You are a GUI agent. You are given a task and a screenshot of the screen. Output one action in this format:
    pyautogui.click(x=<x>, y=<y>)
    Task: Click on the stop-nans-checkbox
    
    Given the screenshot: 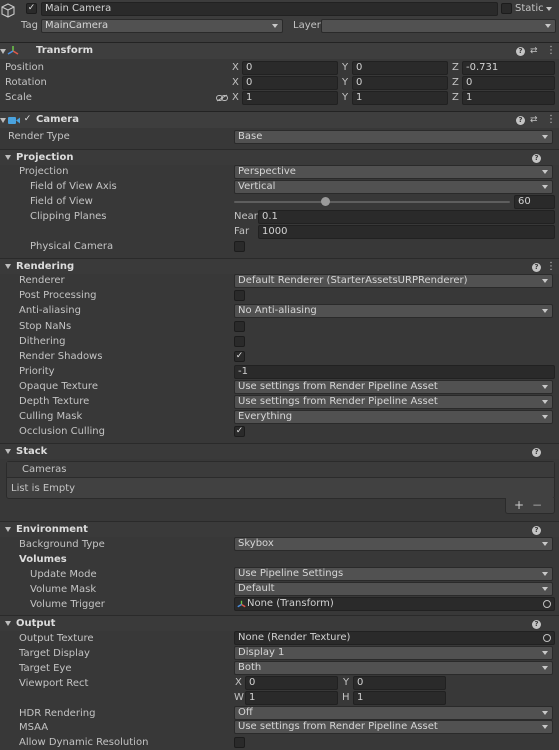 What is the action you would take?
    pyautogui.click(x=239, y=326)
    